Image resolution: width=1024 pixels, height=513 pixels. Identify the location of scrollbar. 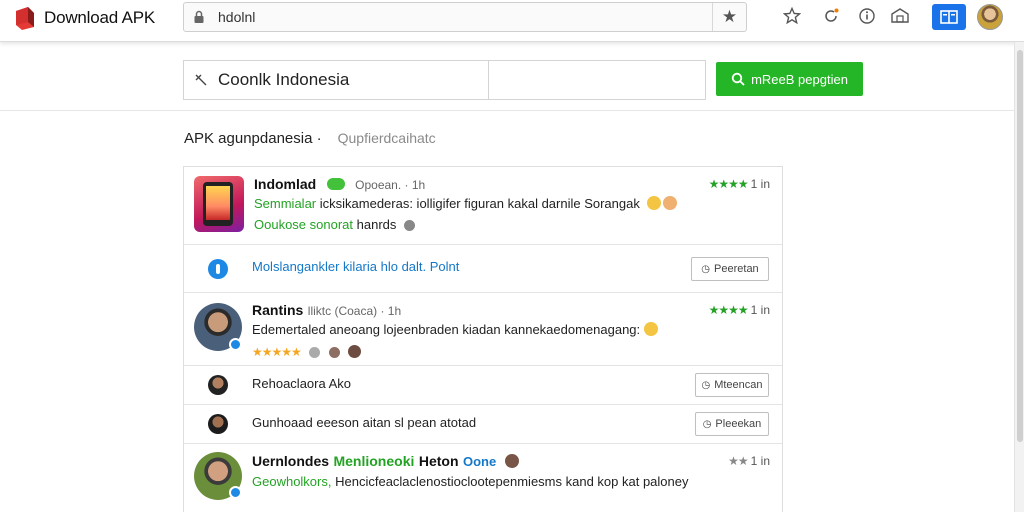
(1019, 277).